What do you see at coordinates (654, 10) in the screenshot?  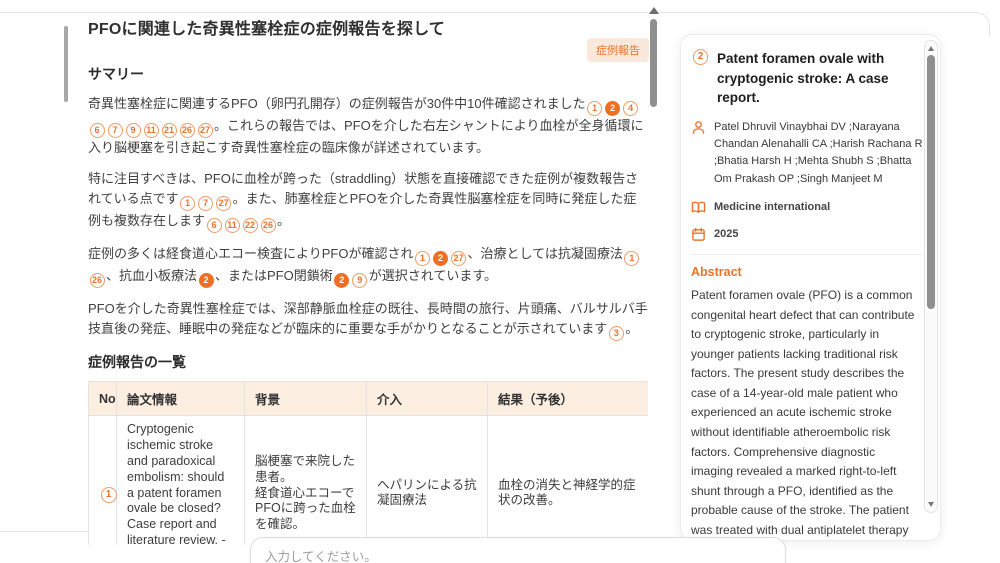 I see `scroll-up-icon` at bounding box center [654, 10].